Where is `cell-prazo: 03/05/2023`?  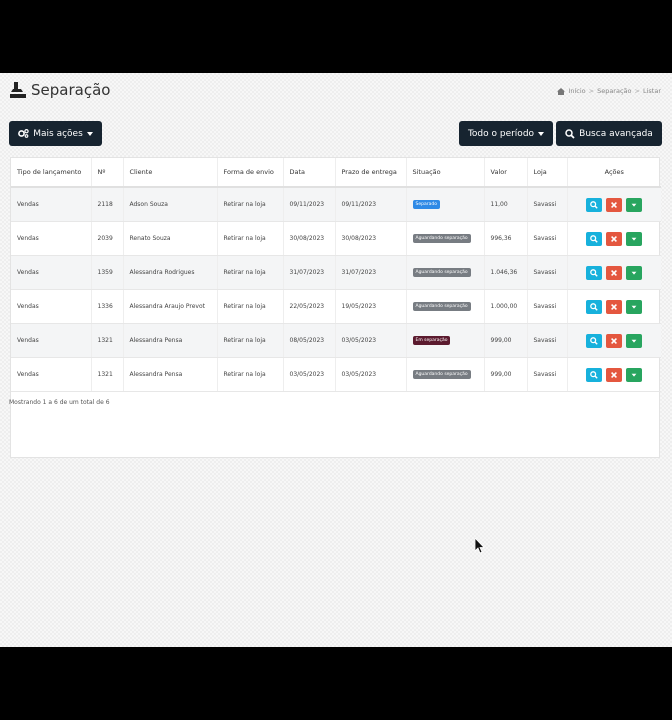
cell-prazo: 03/05/2023 is located at coordinates (371, 340).